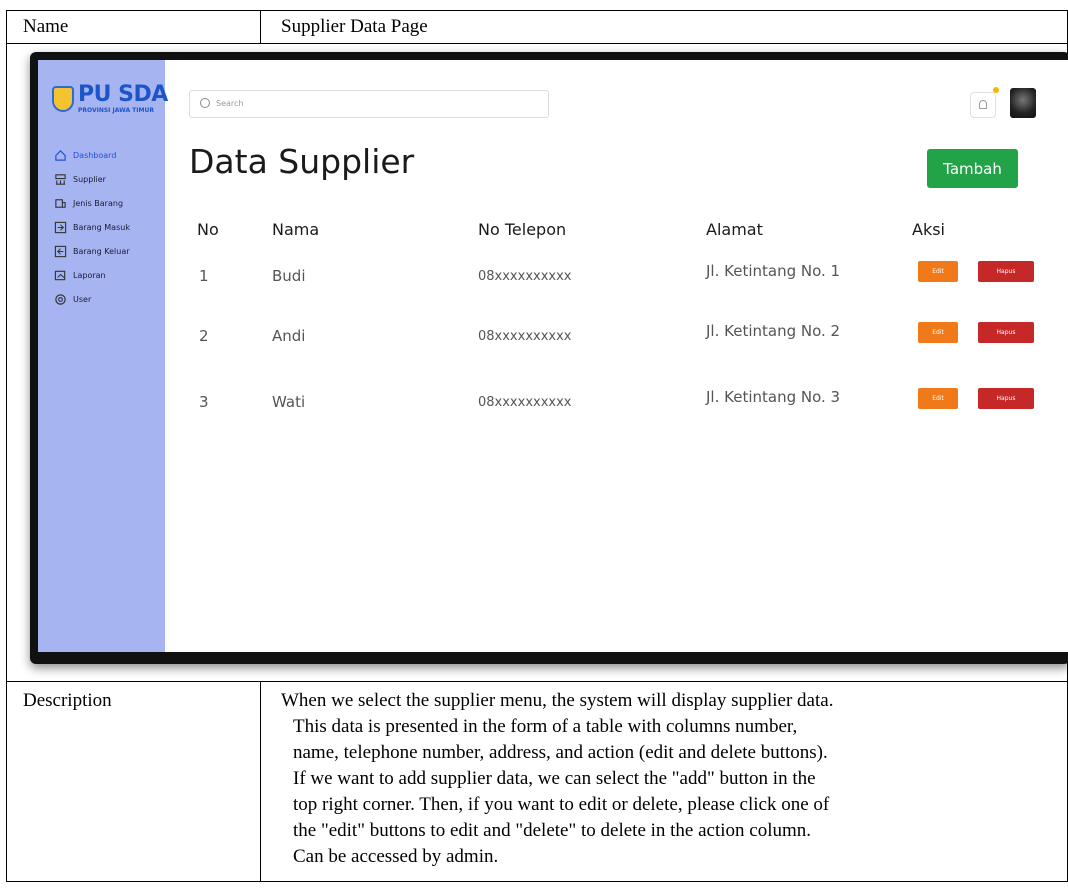  What do you see at coordinates (101, 227) in the screenshot?
I see `sidebar-item-label: Barang Masuk` at bounding box center [101, 227].